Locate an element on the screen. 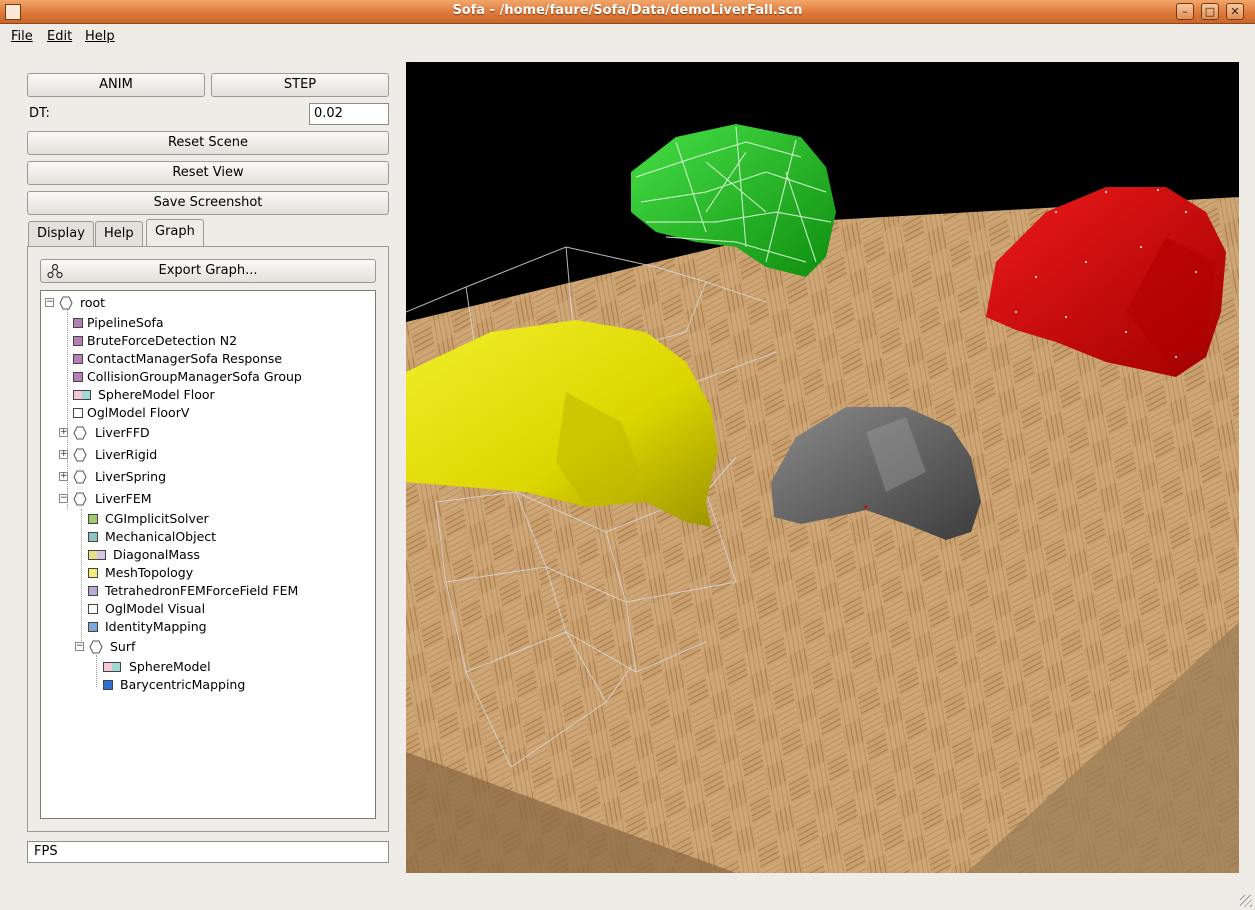  tab-graph: Graph is located at coordinates (175, 233).